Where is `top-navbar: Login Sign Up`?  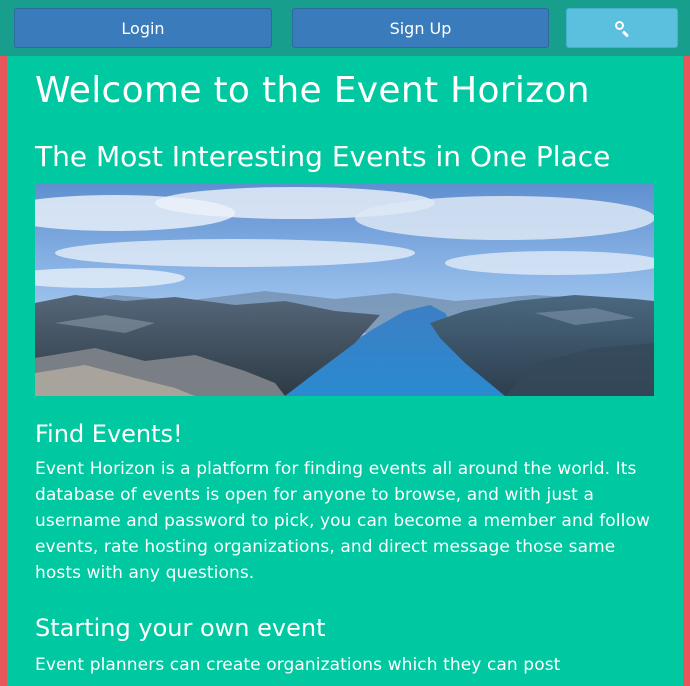 top-navbar: Login Sign Up is located at coordinates (345, 28).